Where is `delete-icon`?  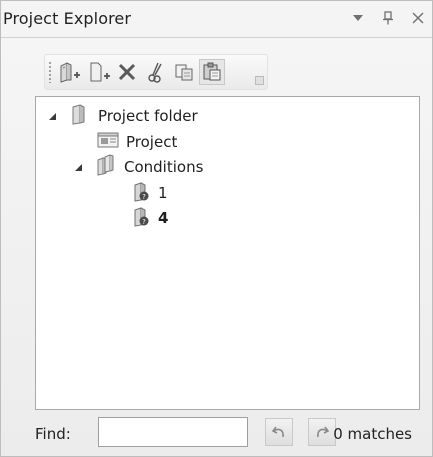 delete-icon is located at coordinates (127, 72).